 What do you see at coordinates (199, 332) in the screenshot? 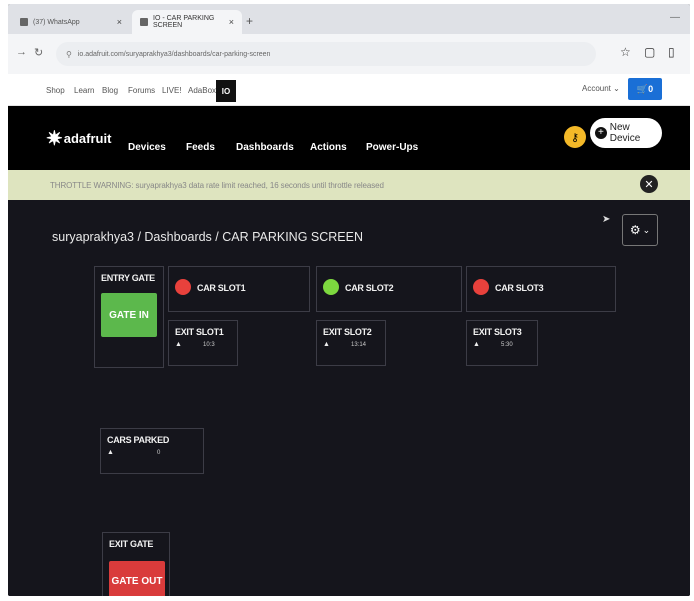
I see `block-title: EXIT SLOT1` at bounding box center [199, 332].